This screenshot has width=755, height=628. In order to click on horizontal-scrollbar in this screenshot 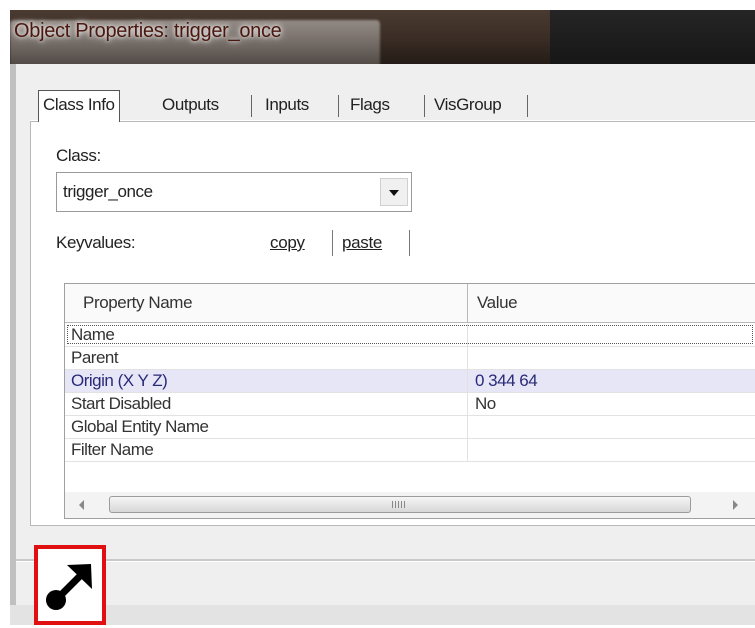, I will do `click(410, 505)`.